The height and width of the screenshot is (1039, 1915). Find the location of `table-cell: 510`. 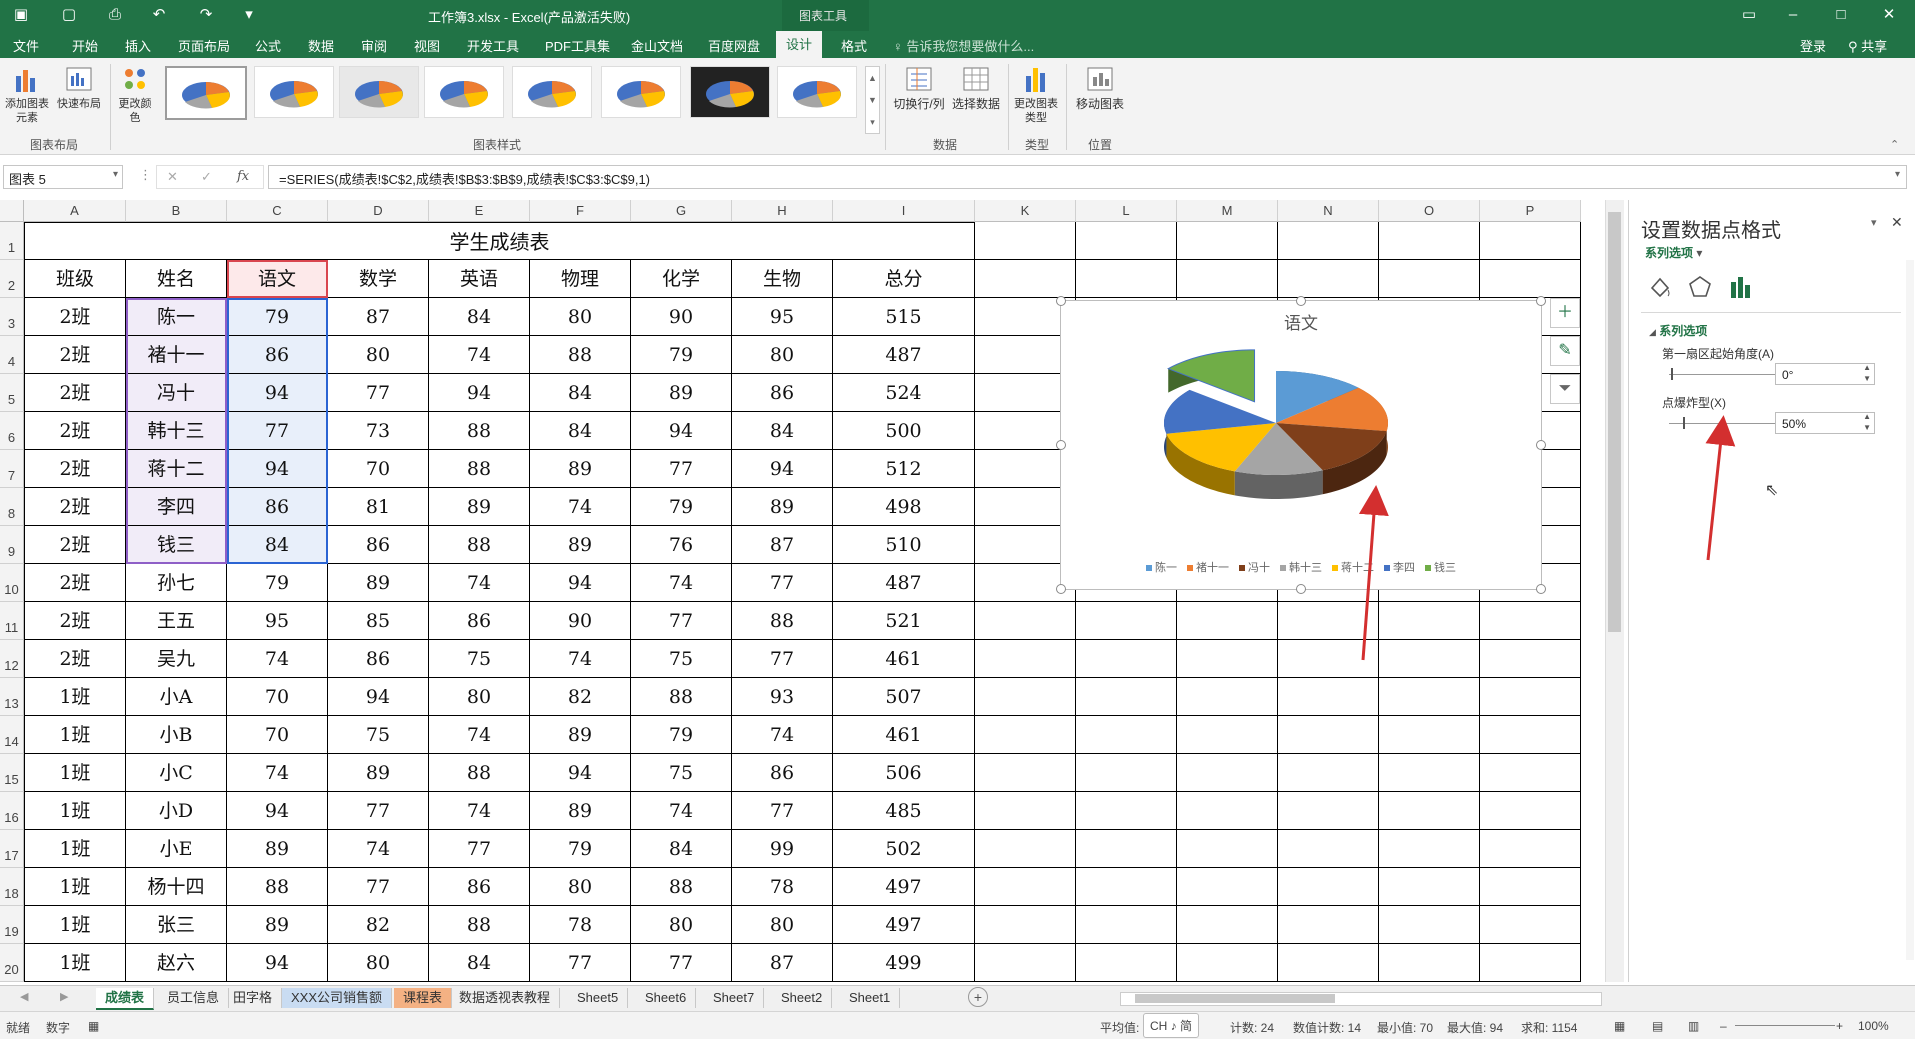

table-cell: 510 is located at coordinates (904, 545).